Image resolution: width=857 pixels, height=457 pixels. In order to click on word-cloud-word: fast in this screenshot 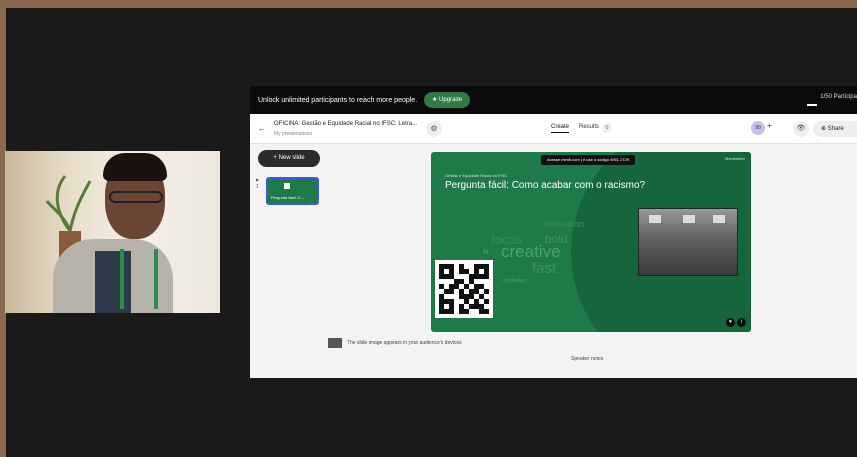, I will do `click(544, 268)`.